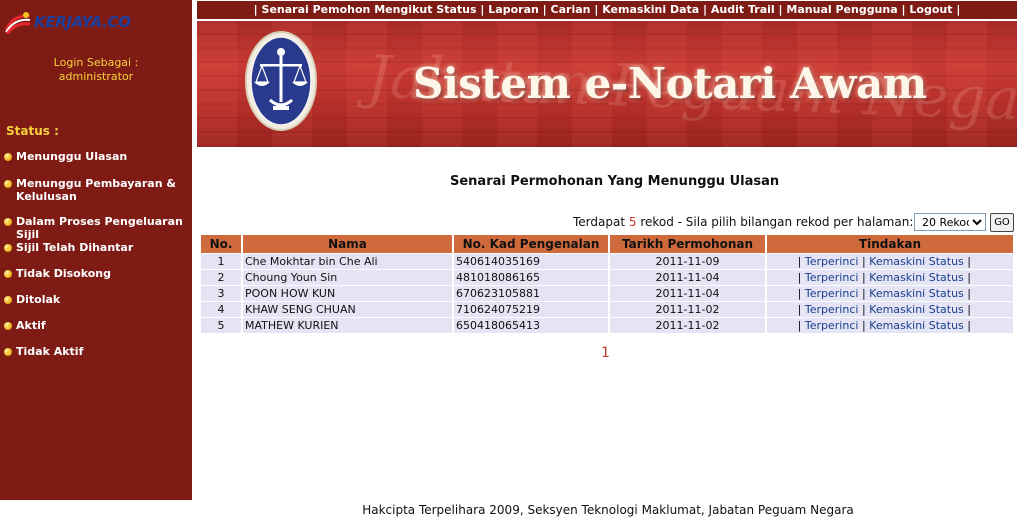 This screenshot has height=521, width=1024. I want to click on status-heading: Status :, so click(32, 131).